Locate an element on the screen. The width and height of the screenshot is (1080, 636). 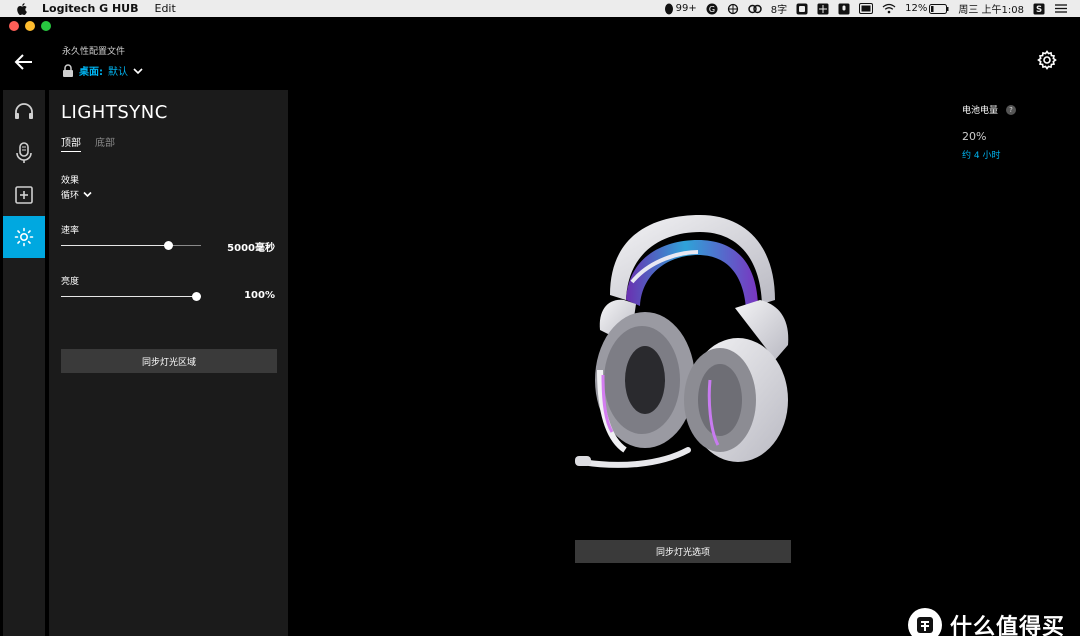
effect-dropdown: 循环 is located at coordinates (76, 194).